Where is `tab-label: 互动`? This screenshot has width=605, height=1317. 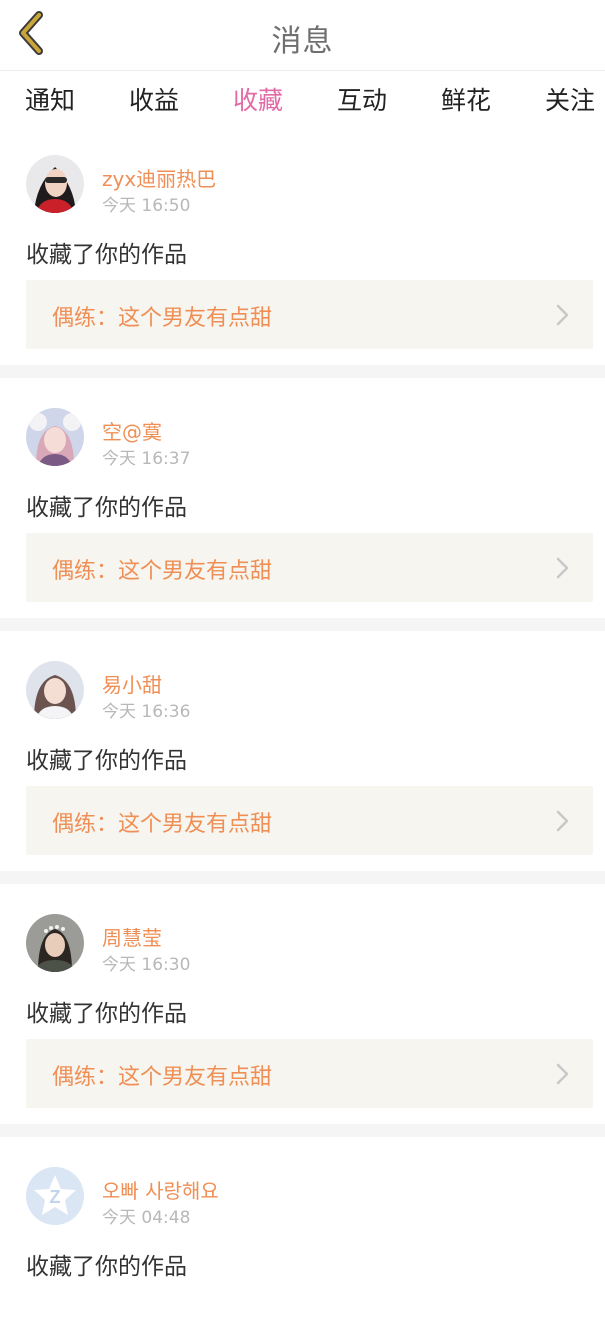 tab-label: 互动 is located at coordinates (362, 100).